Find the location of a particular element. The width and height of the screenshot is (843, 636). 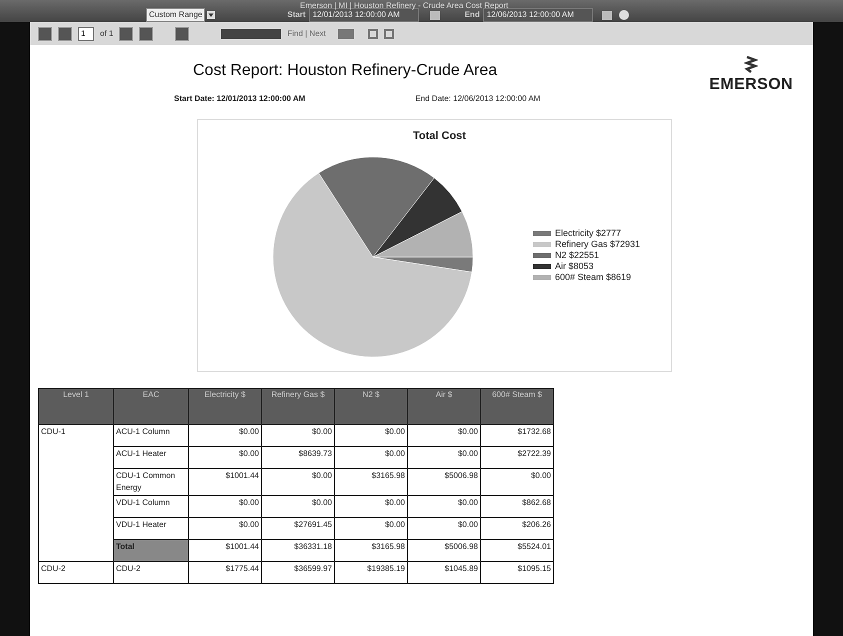

find-next-link: Find | Next is located at coordinates (306, 34).